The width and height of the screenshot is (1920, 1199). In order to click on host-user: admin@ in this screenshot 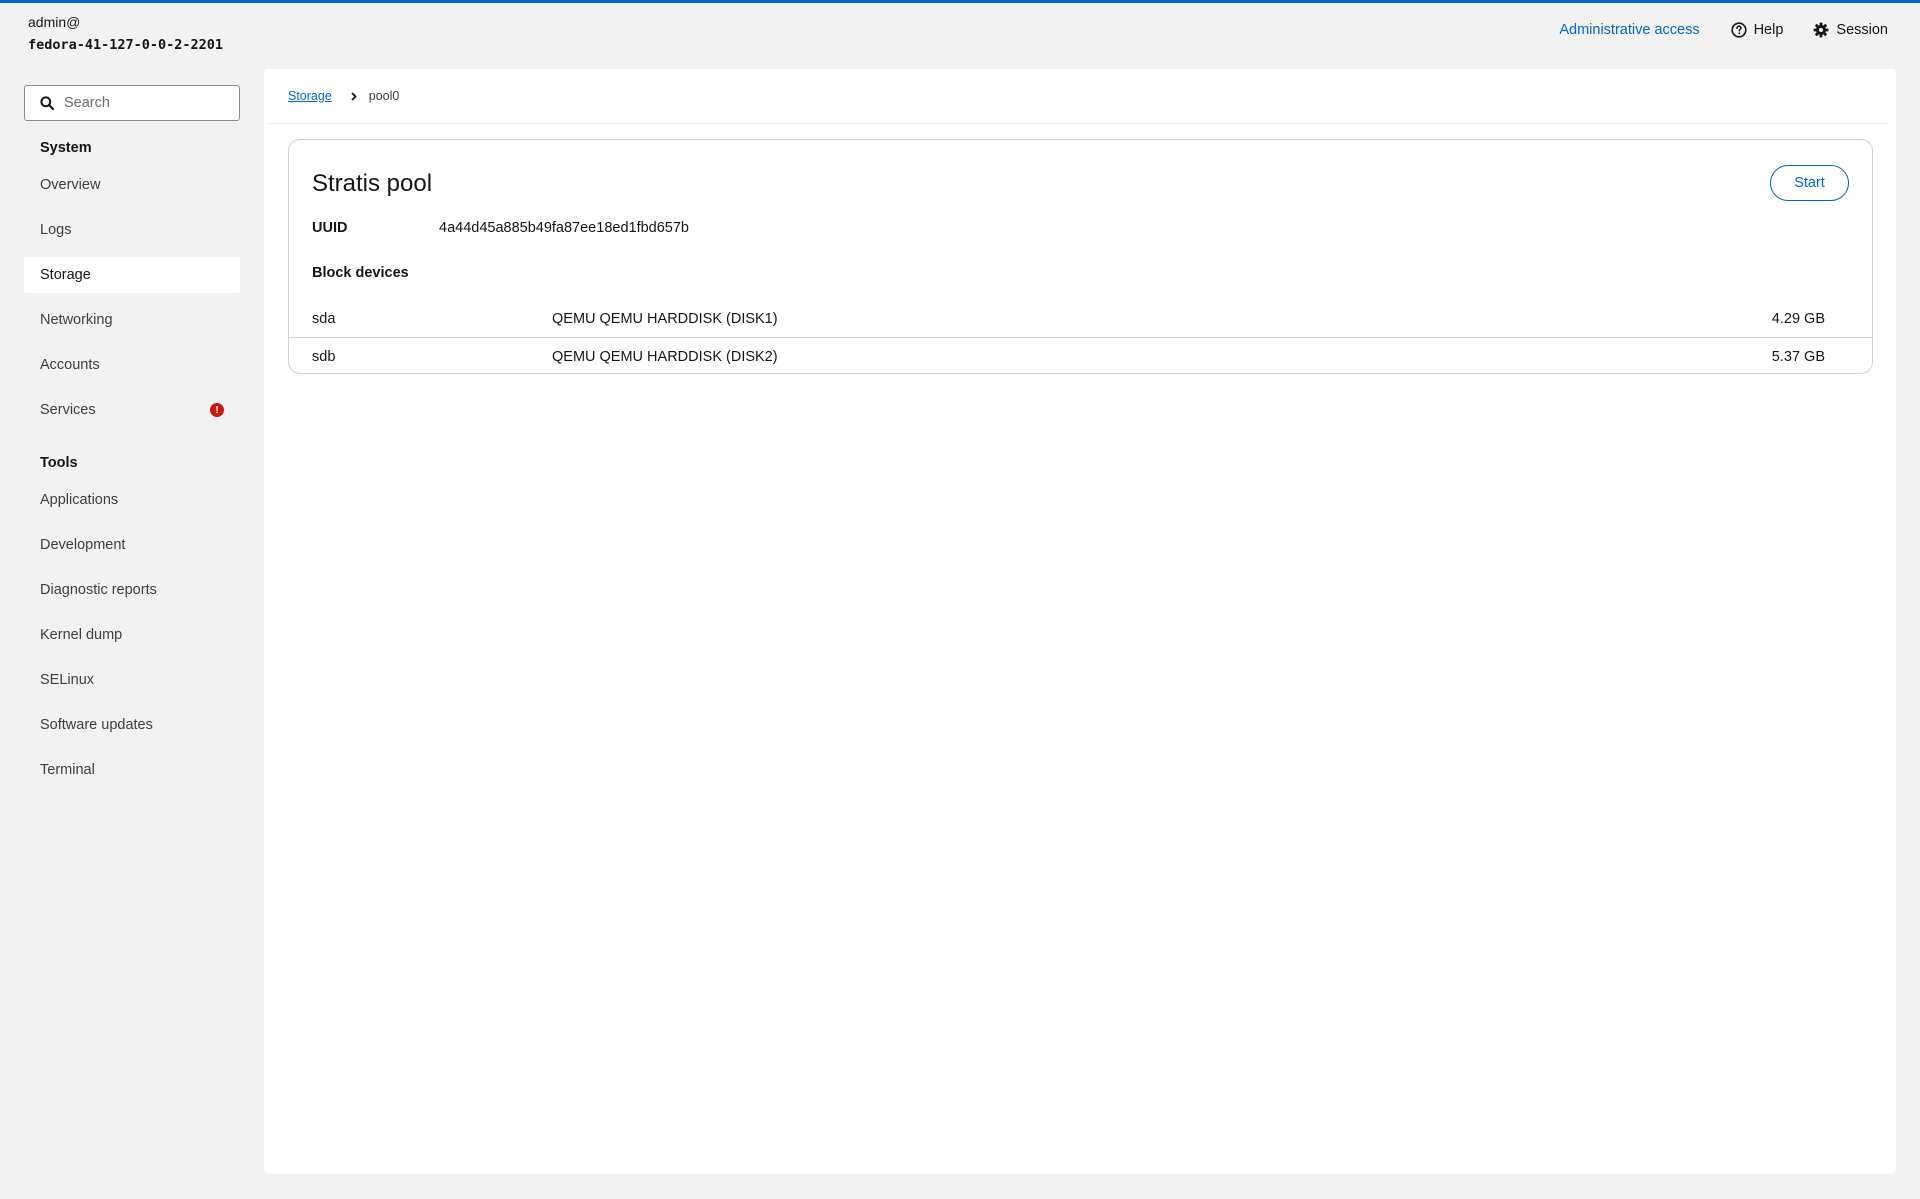, I will do `click(54, 22)`.